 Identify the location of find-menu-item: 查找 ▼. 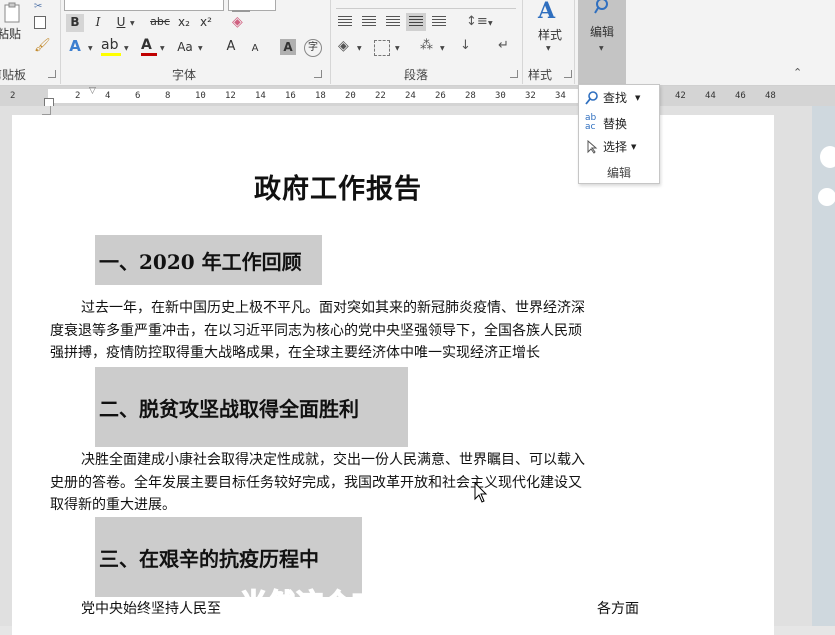
(612, 97).